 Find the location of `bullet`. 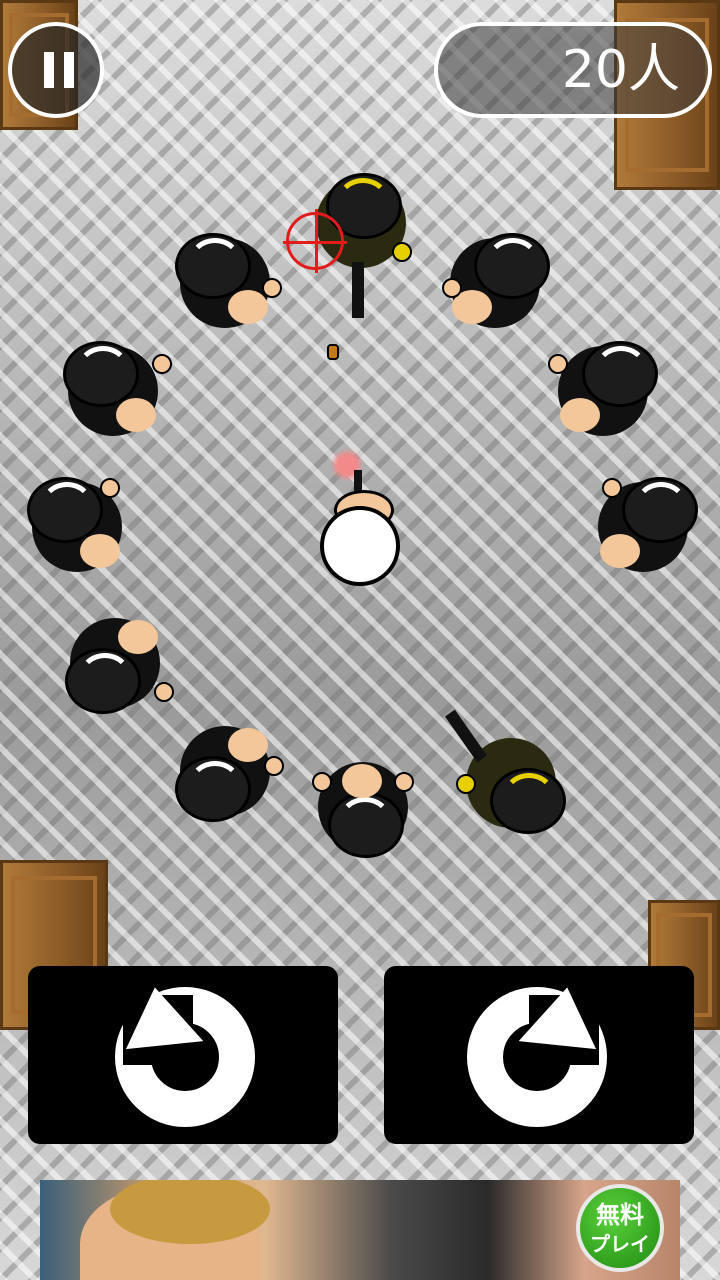

bullet is located at coordinates (333, 352).